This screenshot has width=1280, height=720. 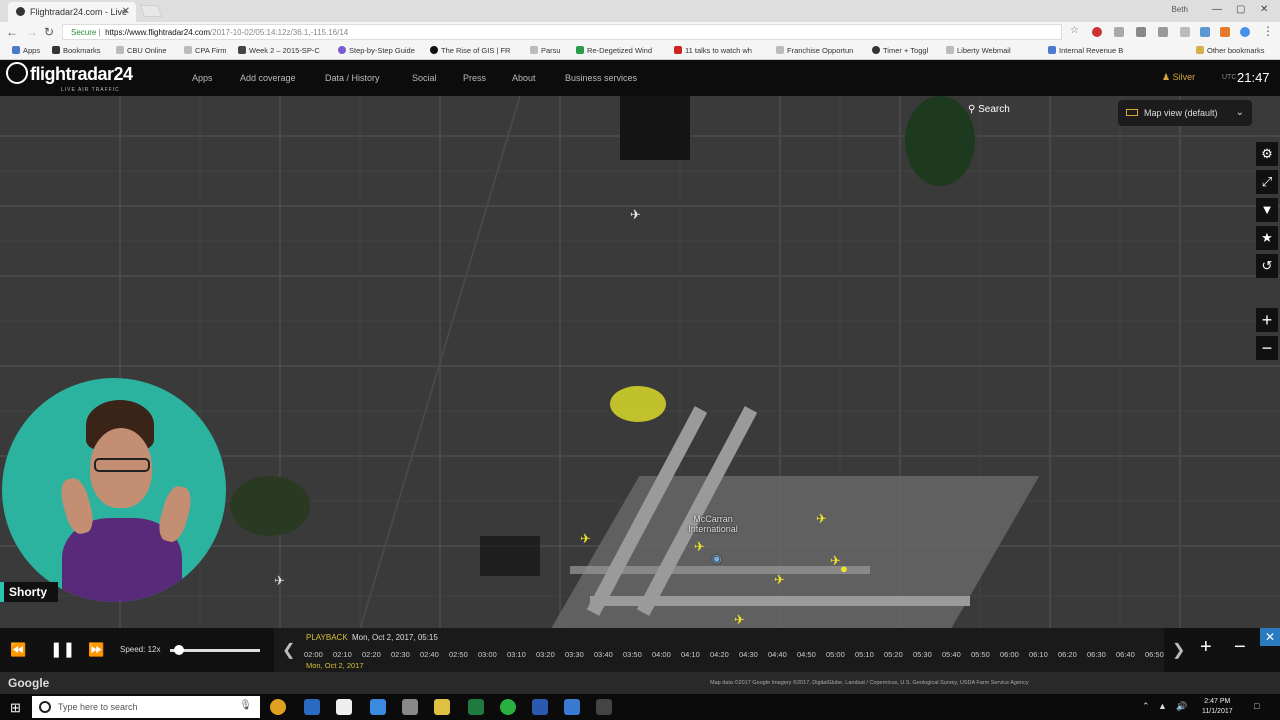 I want to click on aircraft-icon: ●, so click(x=844, y=568).